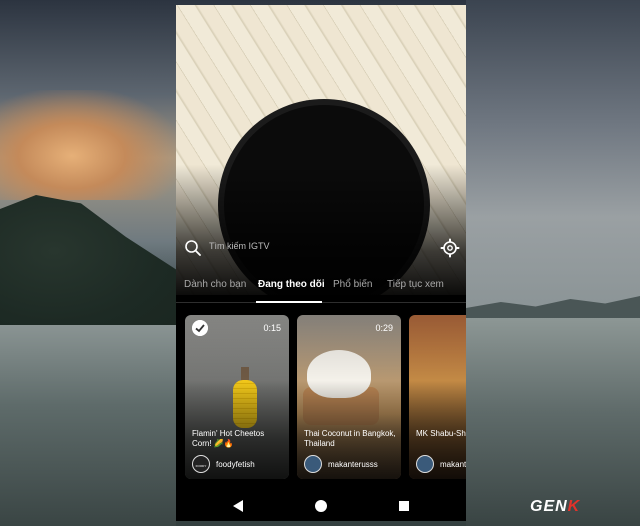 The height and width of the screenshot is (526, 640). What do you see at coordinates (441, 433) in the screenshot?
I see `video-title: MK Shabu-Sha Kong` at bounding box center [441, 433].